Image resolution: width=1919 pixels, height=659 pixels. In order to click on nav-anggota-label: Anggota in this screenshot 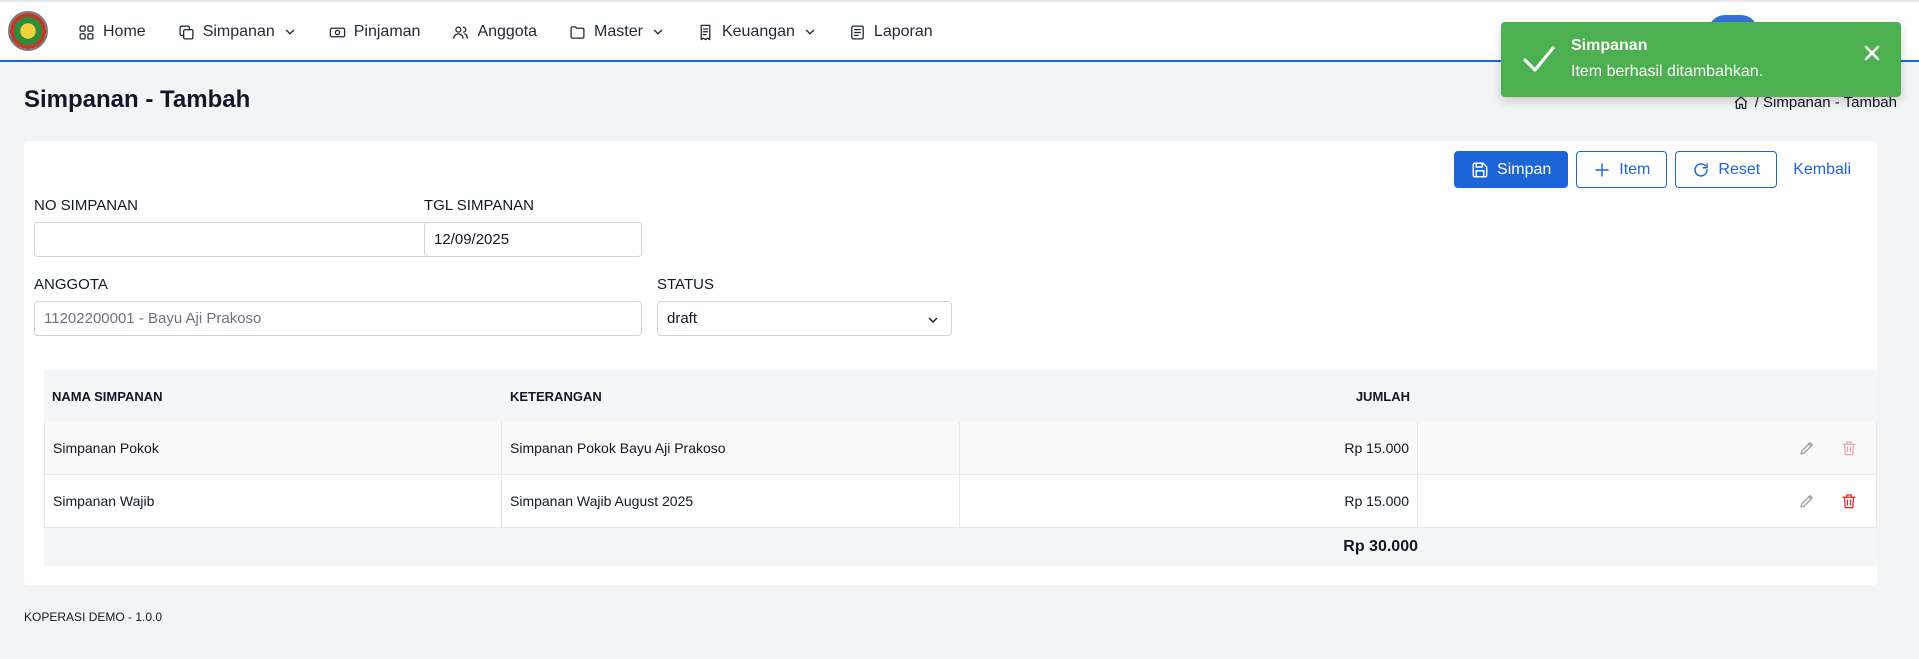, I will do `click(507, 31)`.